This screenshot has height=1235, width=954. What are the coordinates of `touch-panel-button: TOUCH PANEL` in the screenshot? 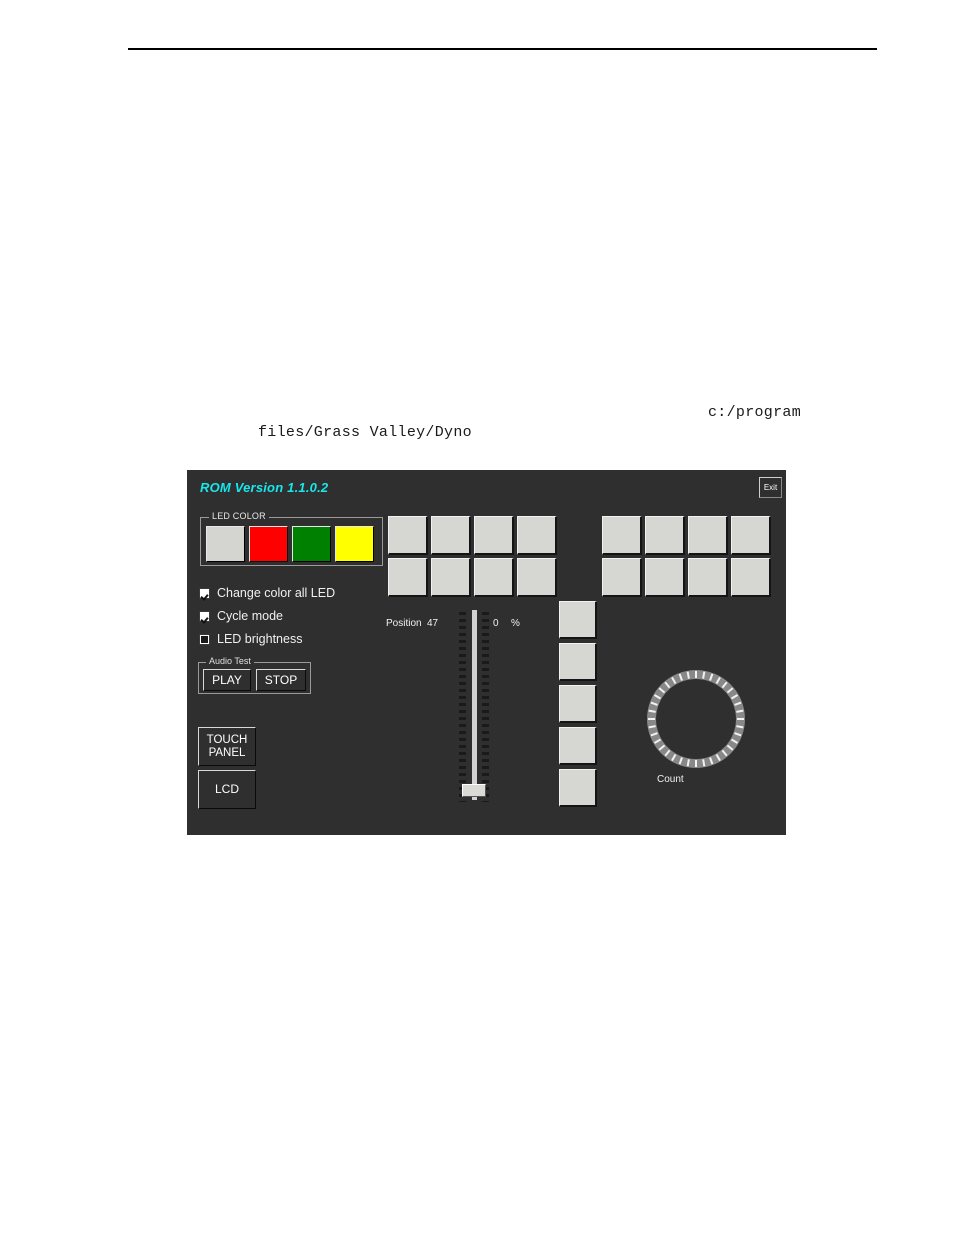 It's located at (227, 746).